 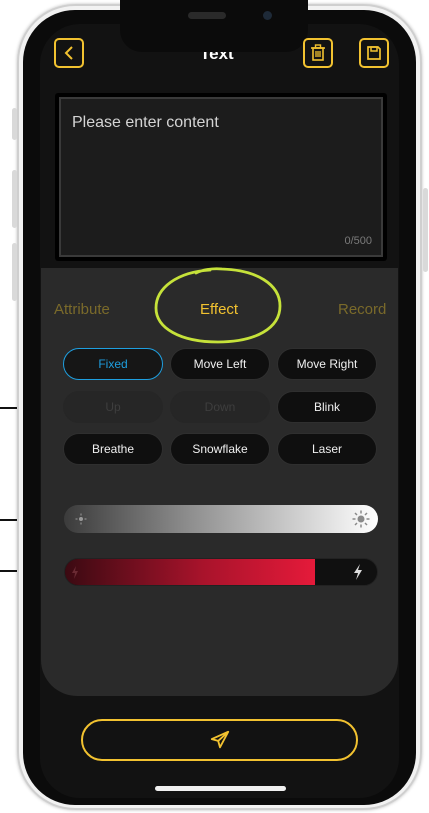 I want to click on volume-down-button, so click(x=14, y=272).